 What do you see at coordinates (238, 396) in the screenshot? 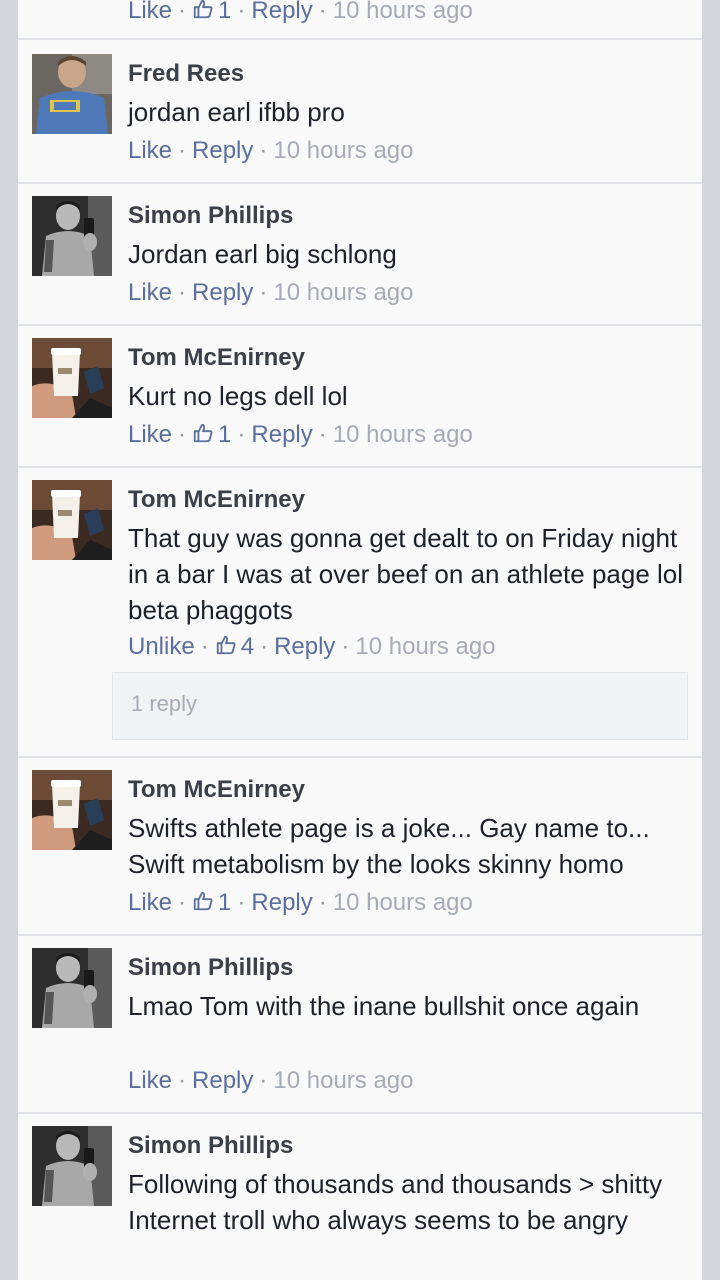
I see `comment-text: Kurt no legs dell lol` at bounding box center [238, 396].